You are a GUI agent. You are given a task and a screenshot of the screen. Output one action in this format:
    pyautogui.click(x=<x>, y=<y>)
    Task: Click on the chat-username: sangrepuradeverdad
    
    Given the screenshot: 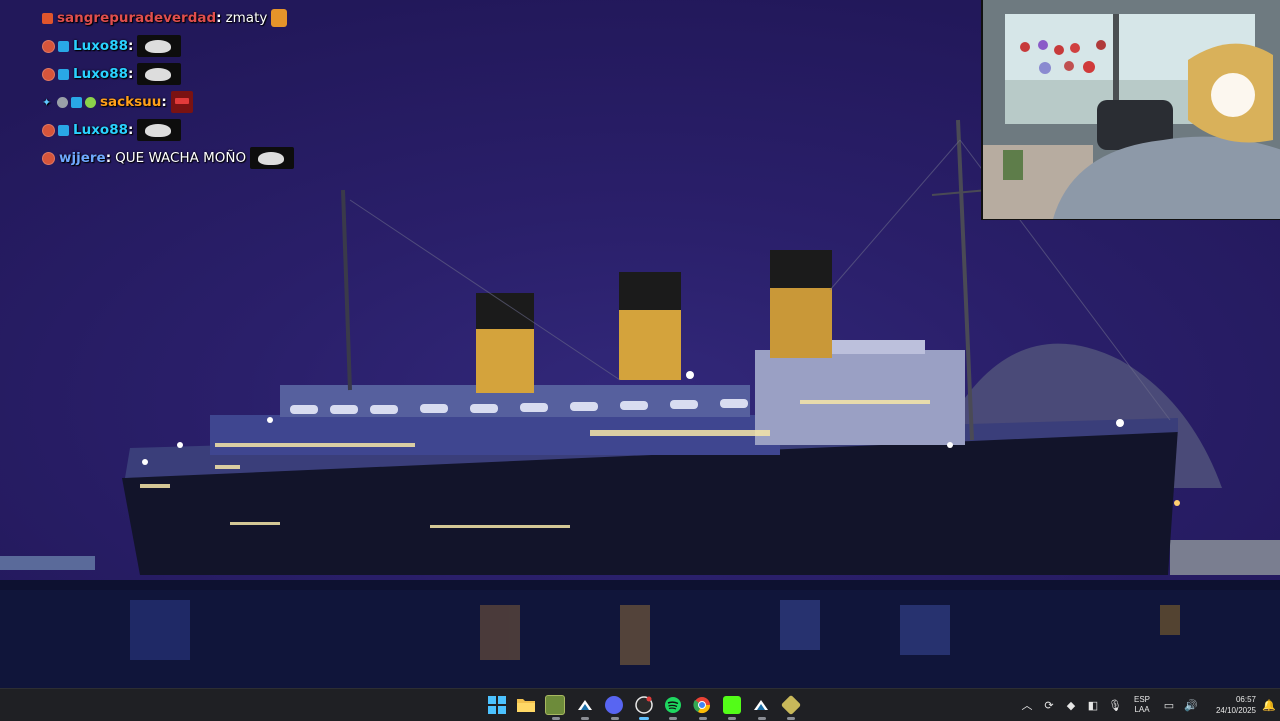 What is the action you would take?
    pyautogui.click(x=137, y=18)
    